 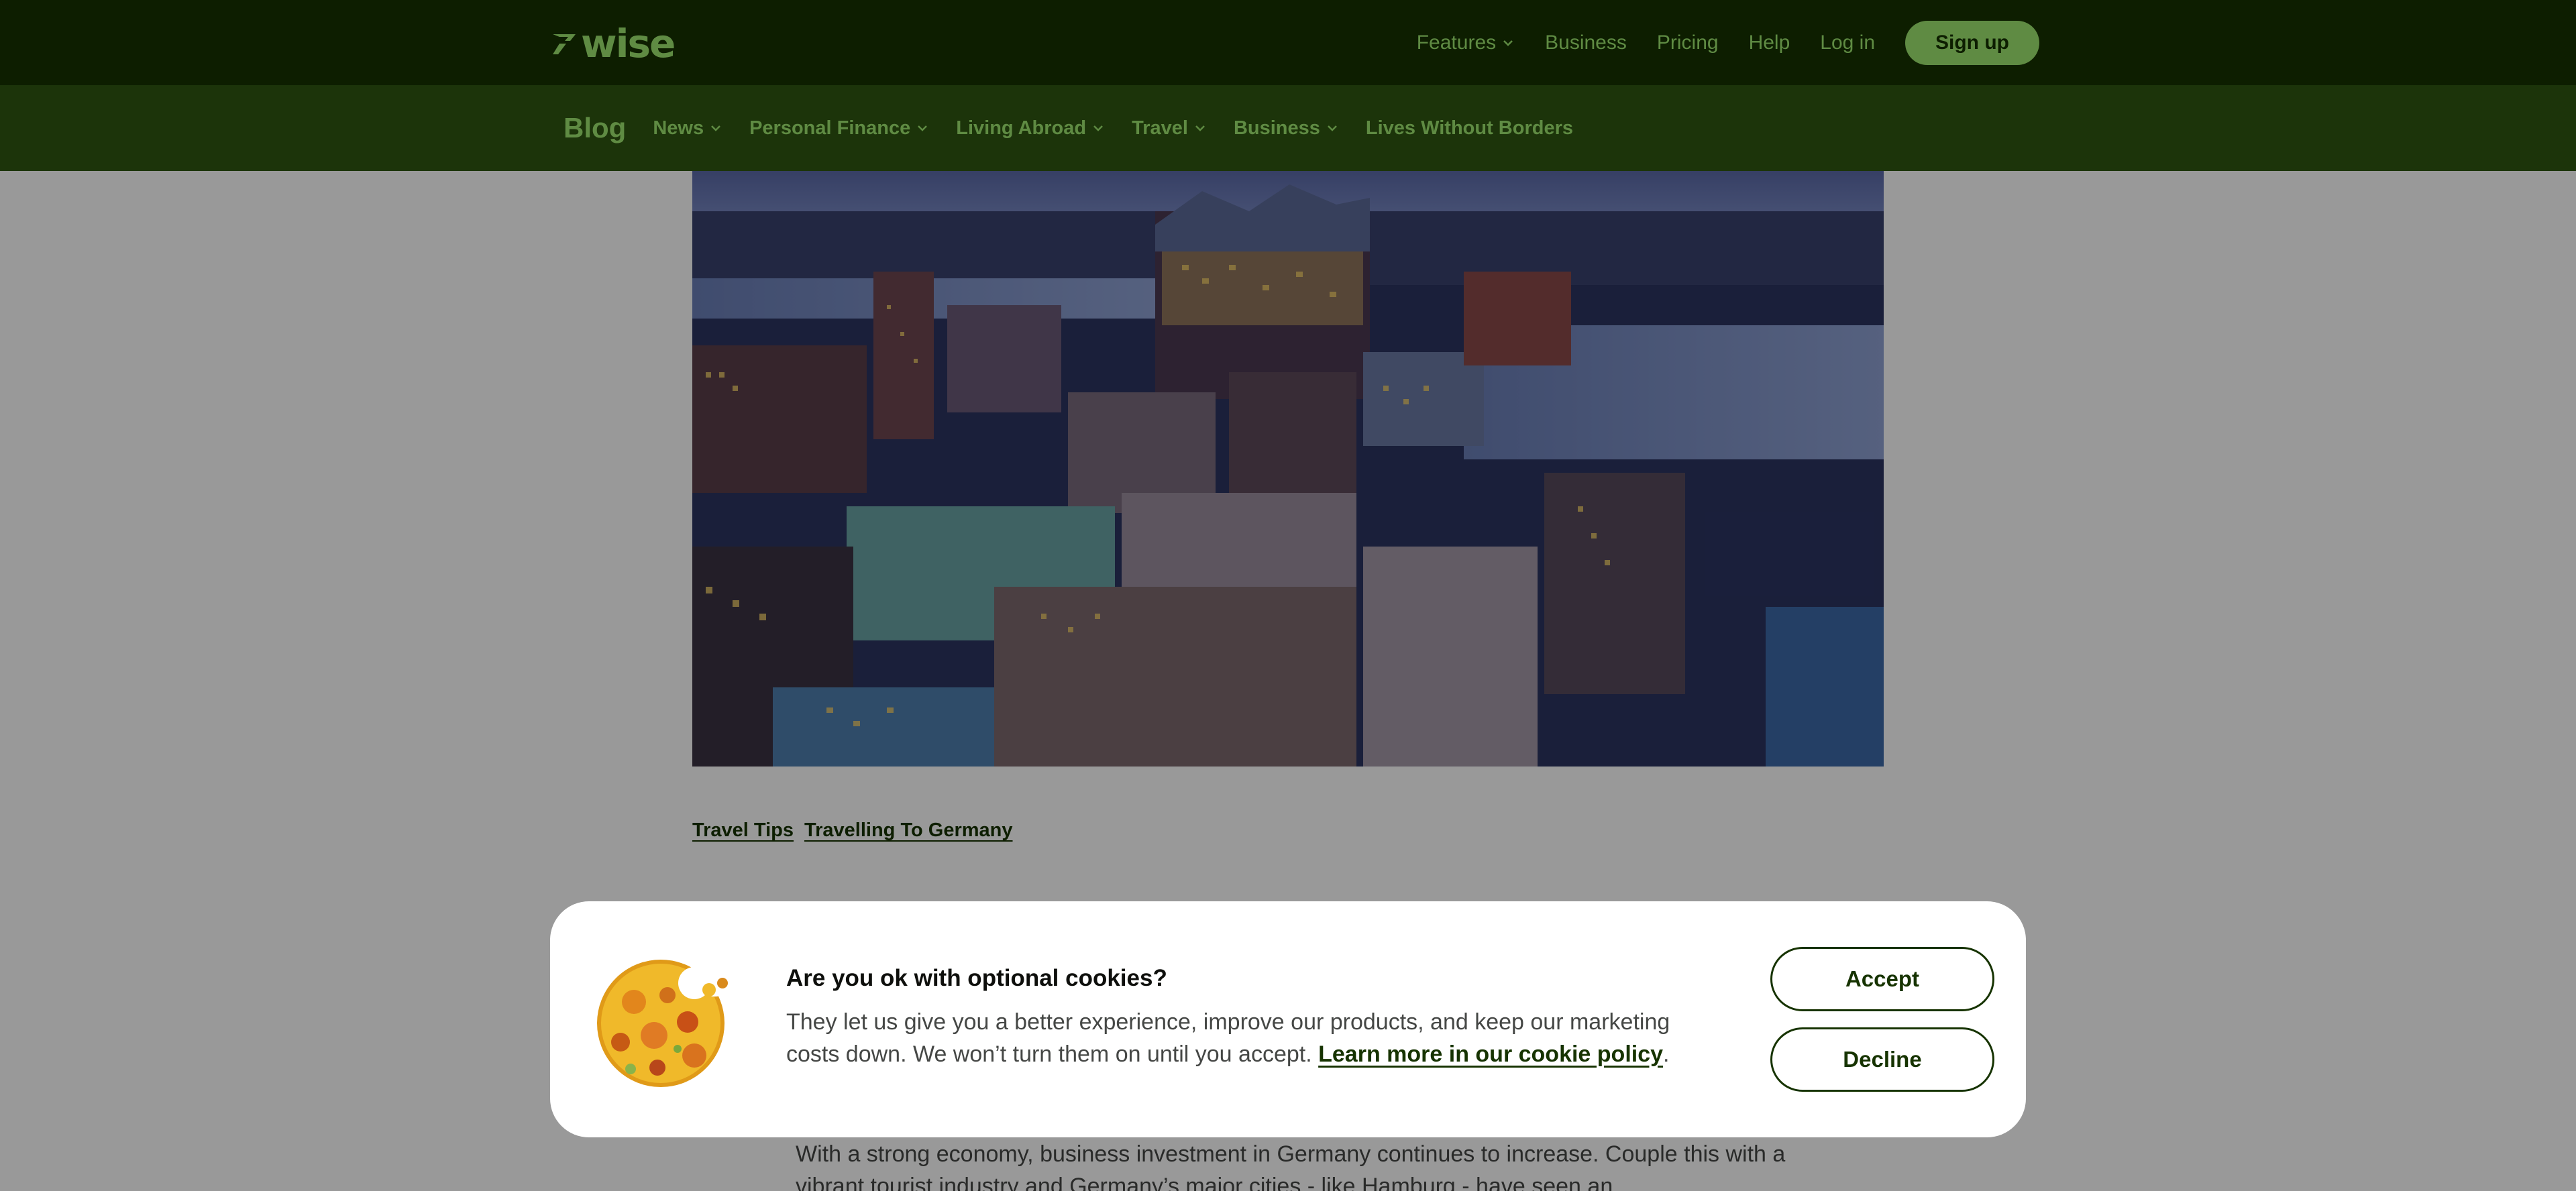 What do you see at coordinates (665, 1019) in the screenshot?
I see `cookie-icon` at bounding box center [665, 1019].